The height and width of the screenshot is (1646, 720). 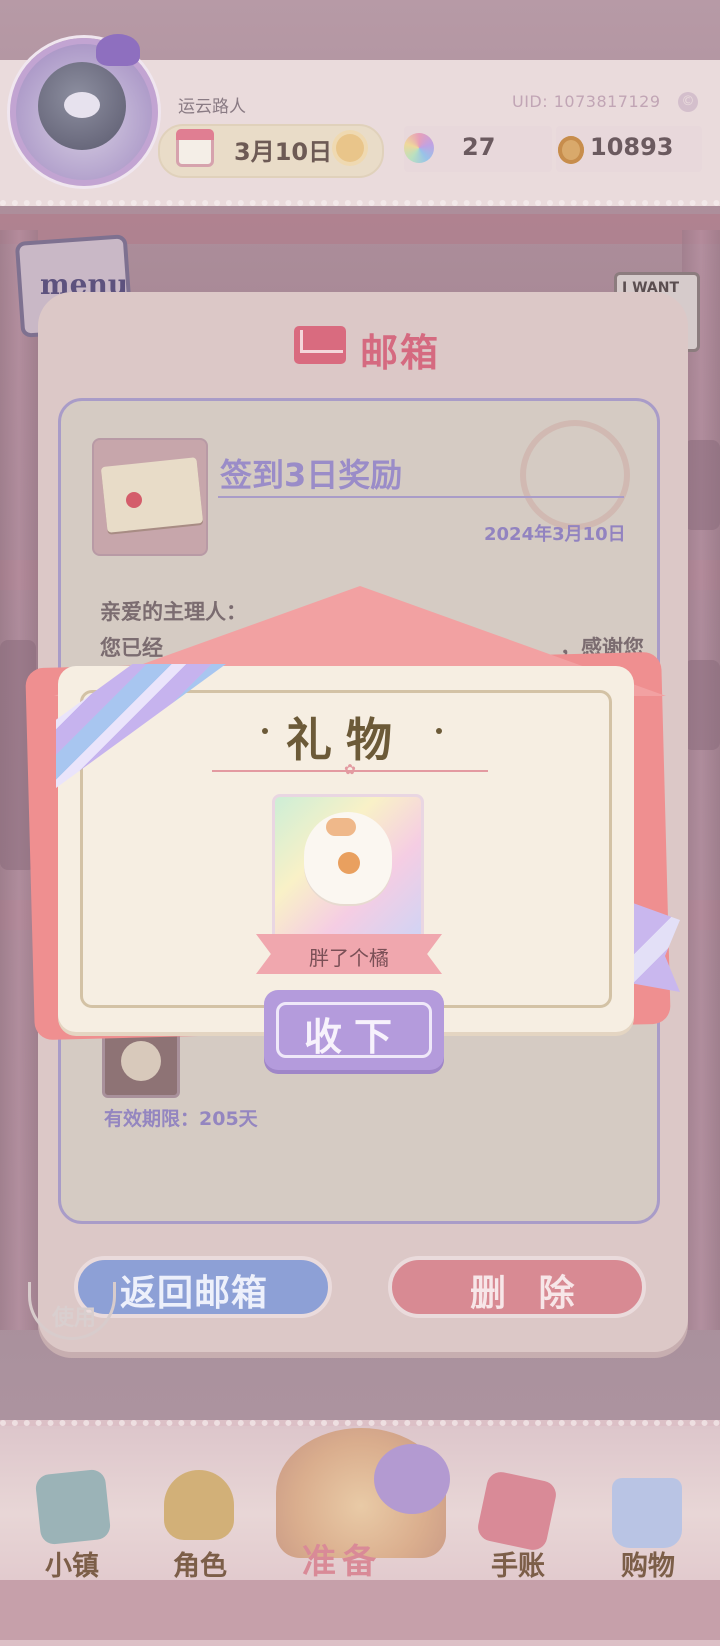 What do you see at coordinates (479, 147) in the screenshot?
I see `gem-count: 27` at bounding box center [479, 147].